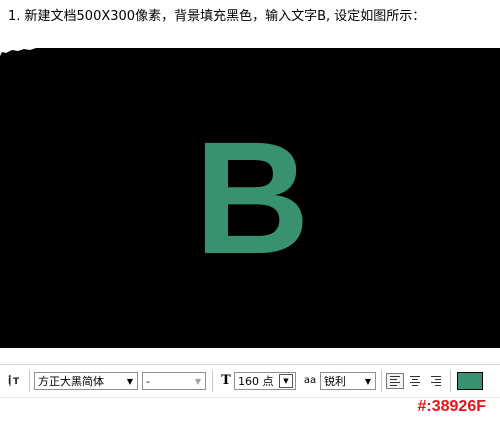 The width and height of the screenshot is (500, 439). I want to click on svg-text: T, so click(16, 382).